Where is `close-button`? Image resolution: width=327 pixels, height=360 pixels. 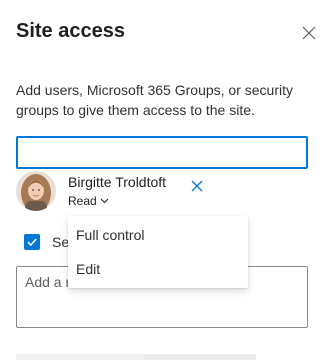 close-button is located at coordinates (309, 33).